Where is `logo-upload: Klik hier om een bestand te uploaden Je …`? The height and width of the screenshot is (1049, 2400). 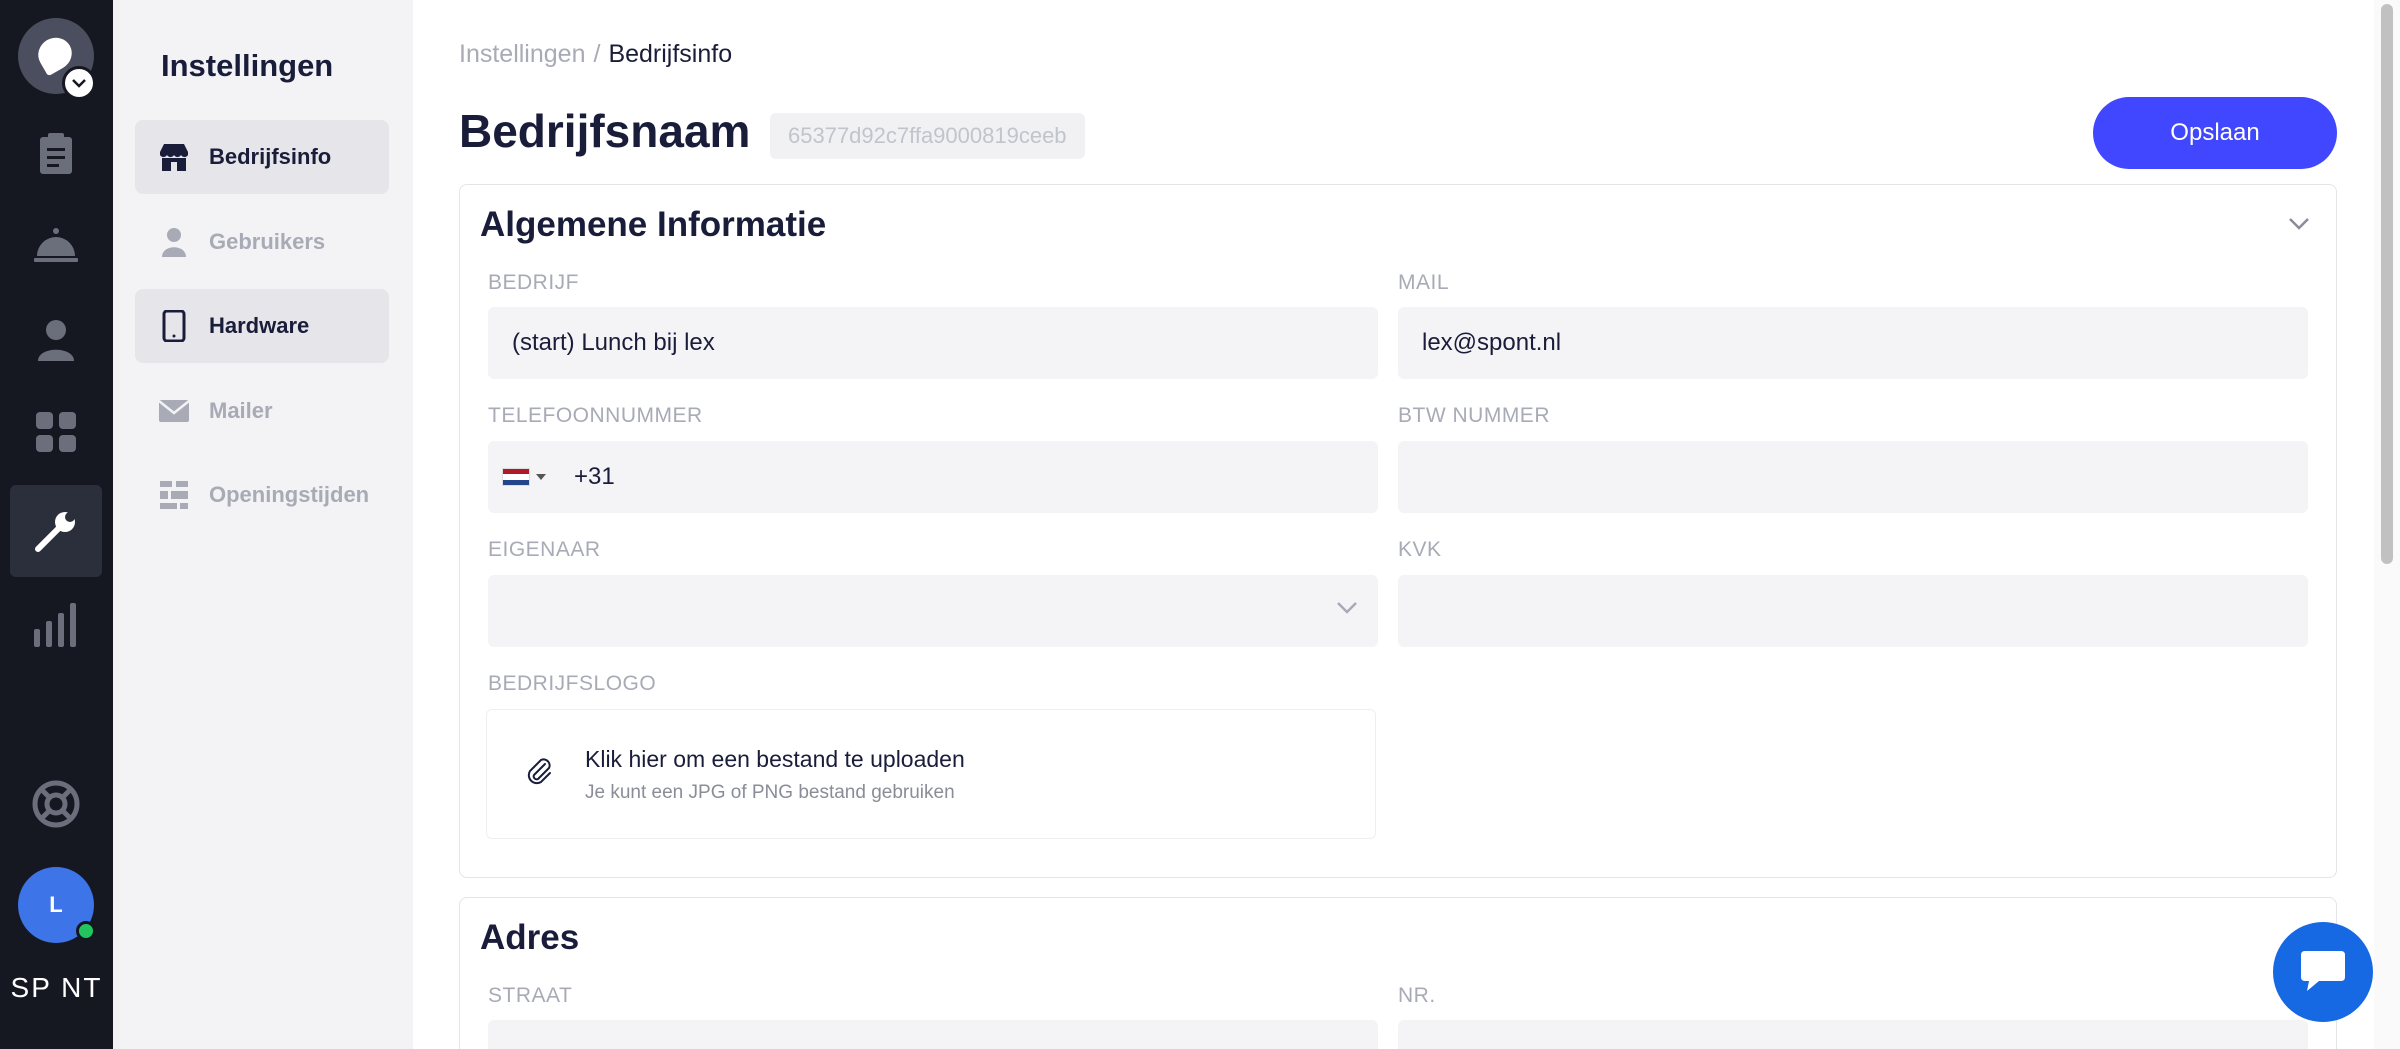 logo-upload: Klik hier om een bestand te uploaden Je … is located at coordinates (931, 774).